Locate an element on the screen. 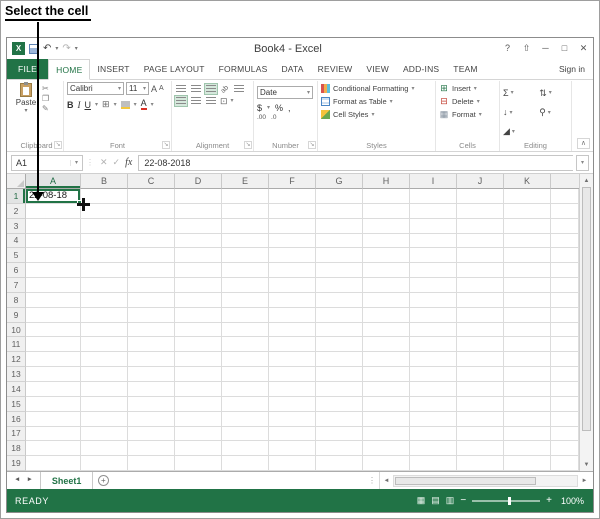  scroll-right-icon is located at coordinates (584, 481).